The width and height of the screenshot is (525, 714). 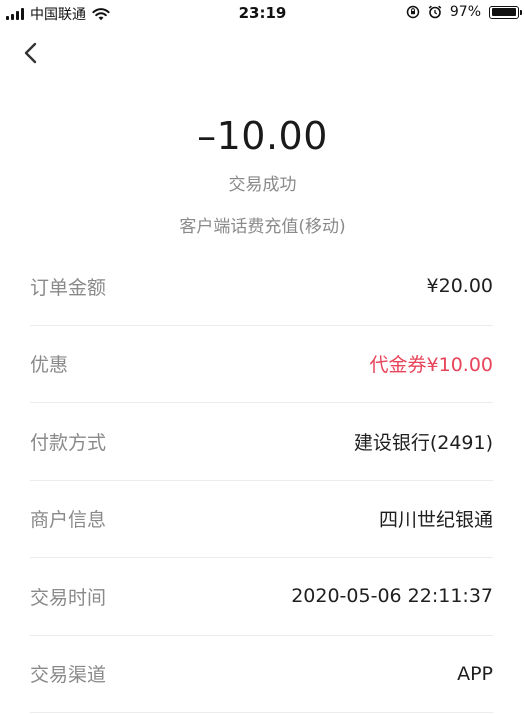 I want to click on detail-row-transaction-channel: 交易渠道 APP, so click(x=261, y=674).